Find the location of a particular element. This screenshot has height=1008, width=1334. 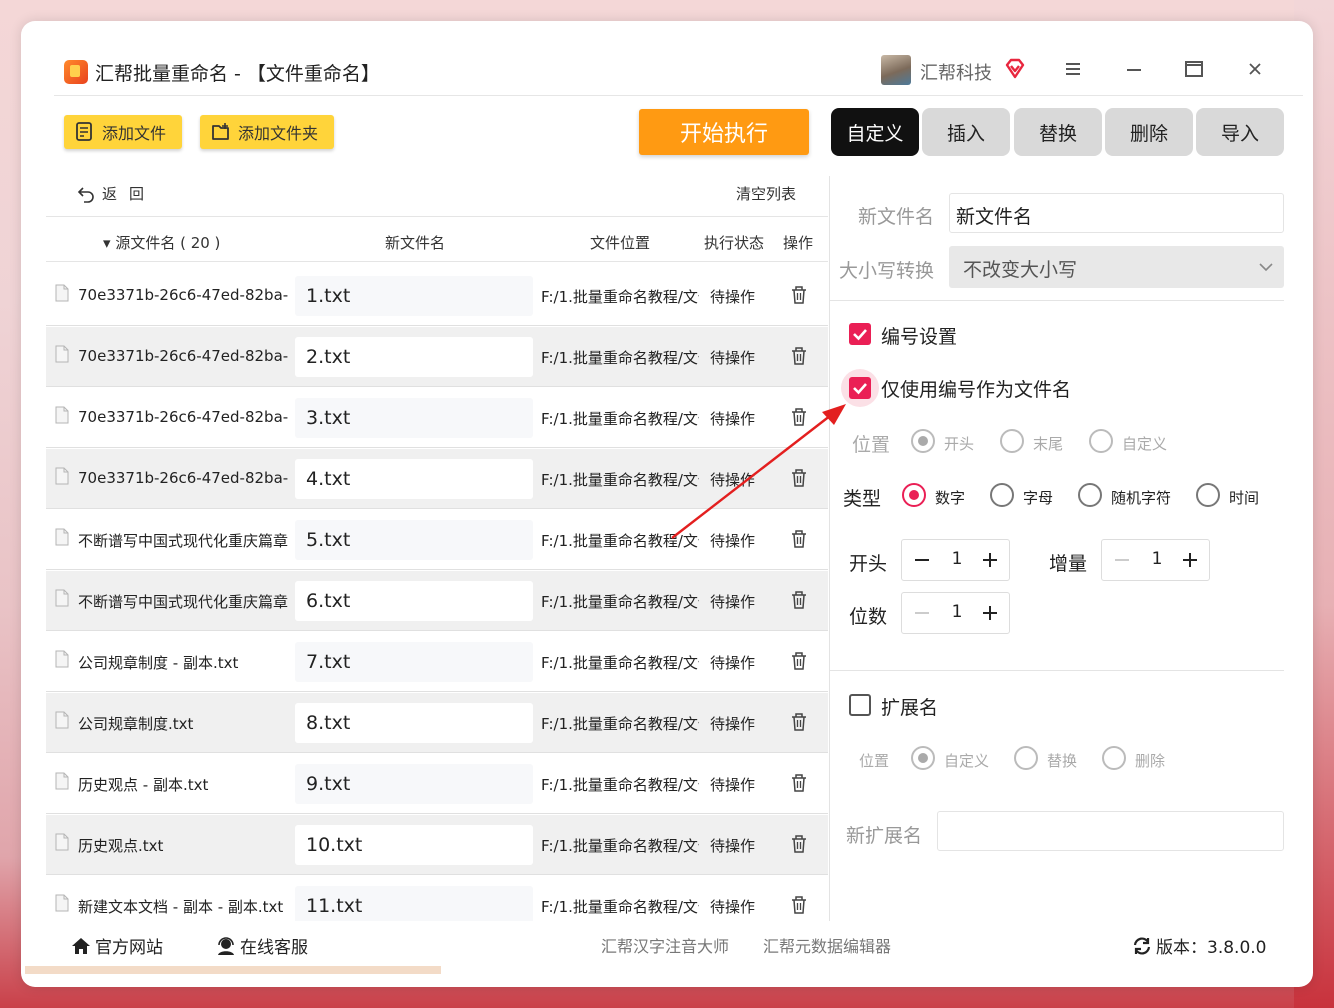

ext-delete-radio is located at coordinates (1114, 758).